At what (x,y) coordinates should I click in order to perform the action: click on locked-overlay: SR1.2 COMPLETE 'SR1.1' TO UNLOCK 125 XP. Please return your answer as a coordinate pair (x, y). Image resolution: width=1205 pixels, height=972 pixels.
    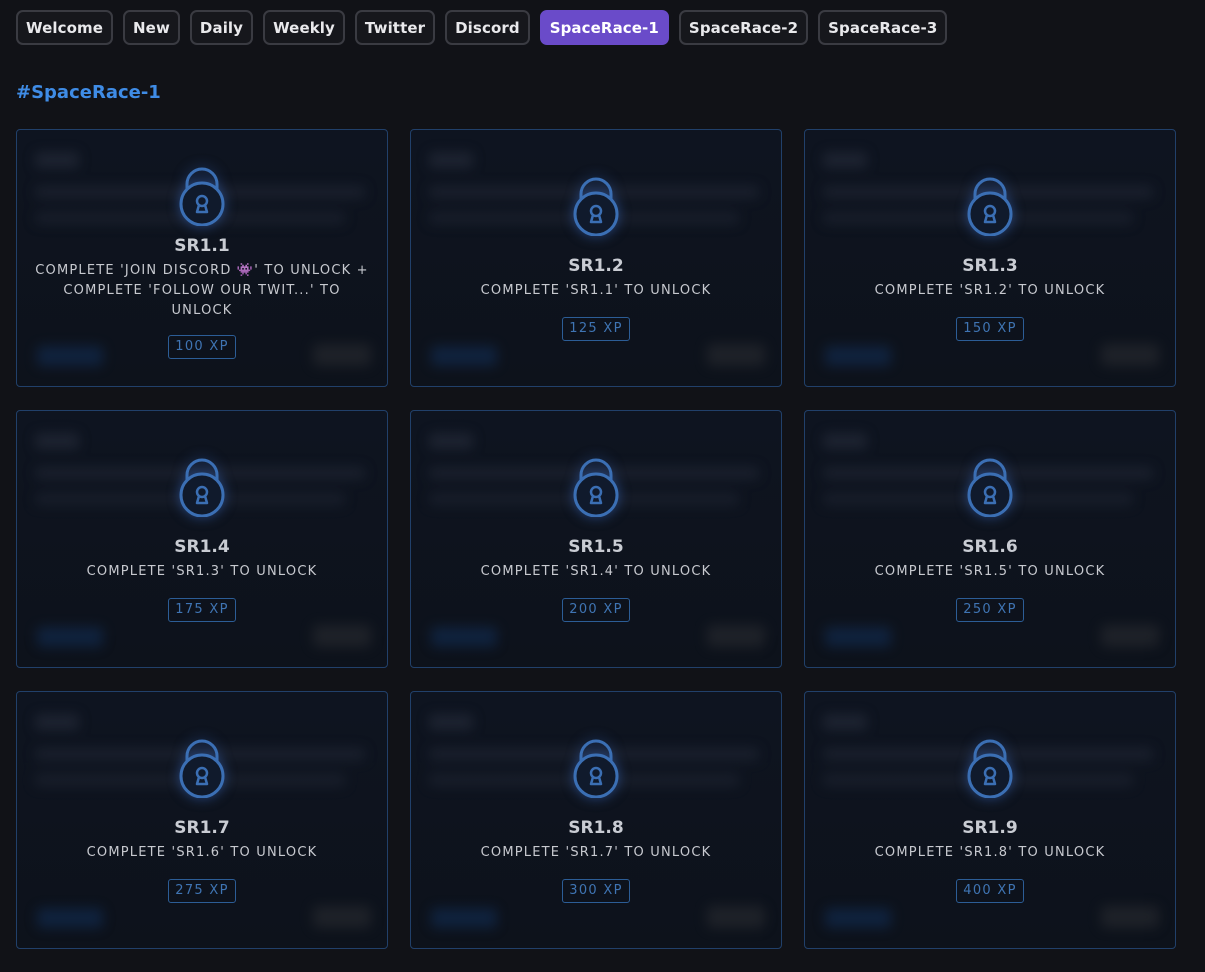
    Looking at the image, I should click on (596, 258).